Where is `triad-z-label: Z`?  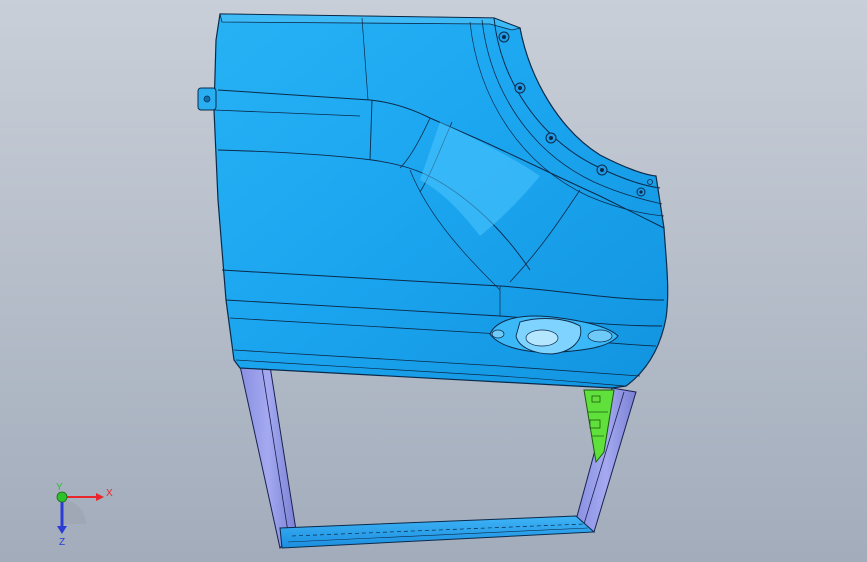
triad-z-label: Z is located at coordinates (62, 542).